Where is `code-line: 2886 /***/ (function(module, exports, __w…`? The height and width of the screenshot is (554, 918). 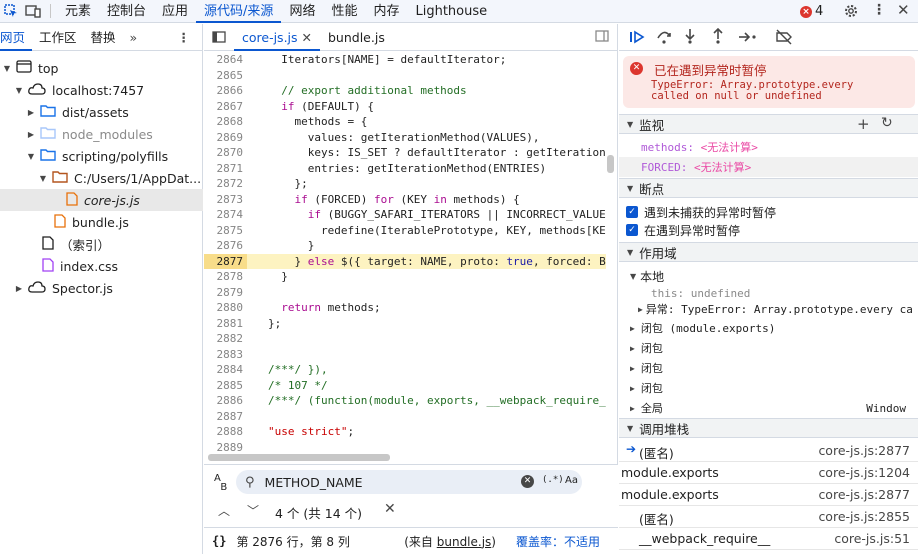 code-line: 2886 /***/ (function(module, exports, __w… is located at coordinates (405, 401).